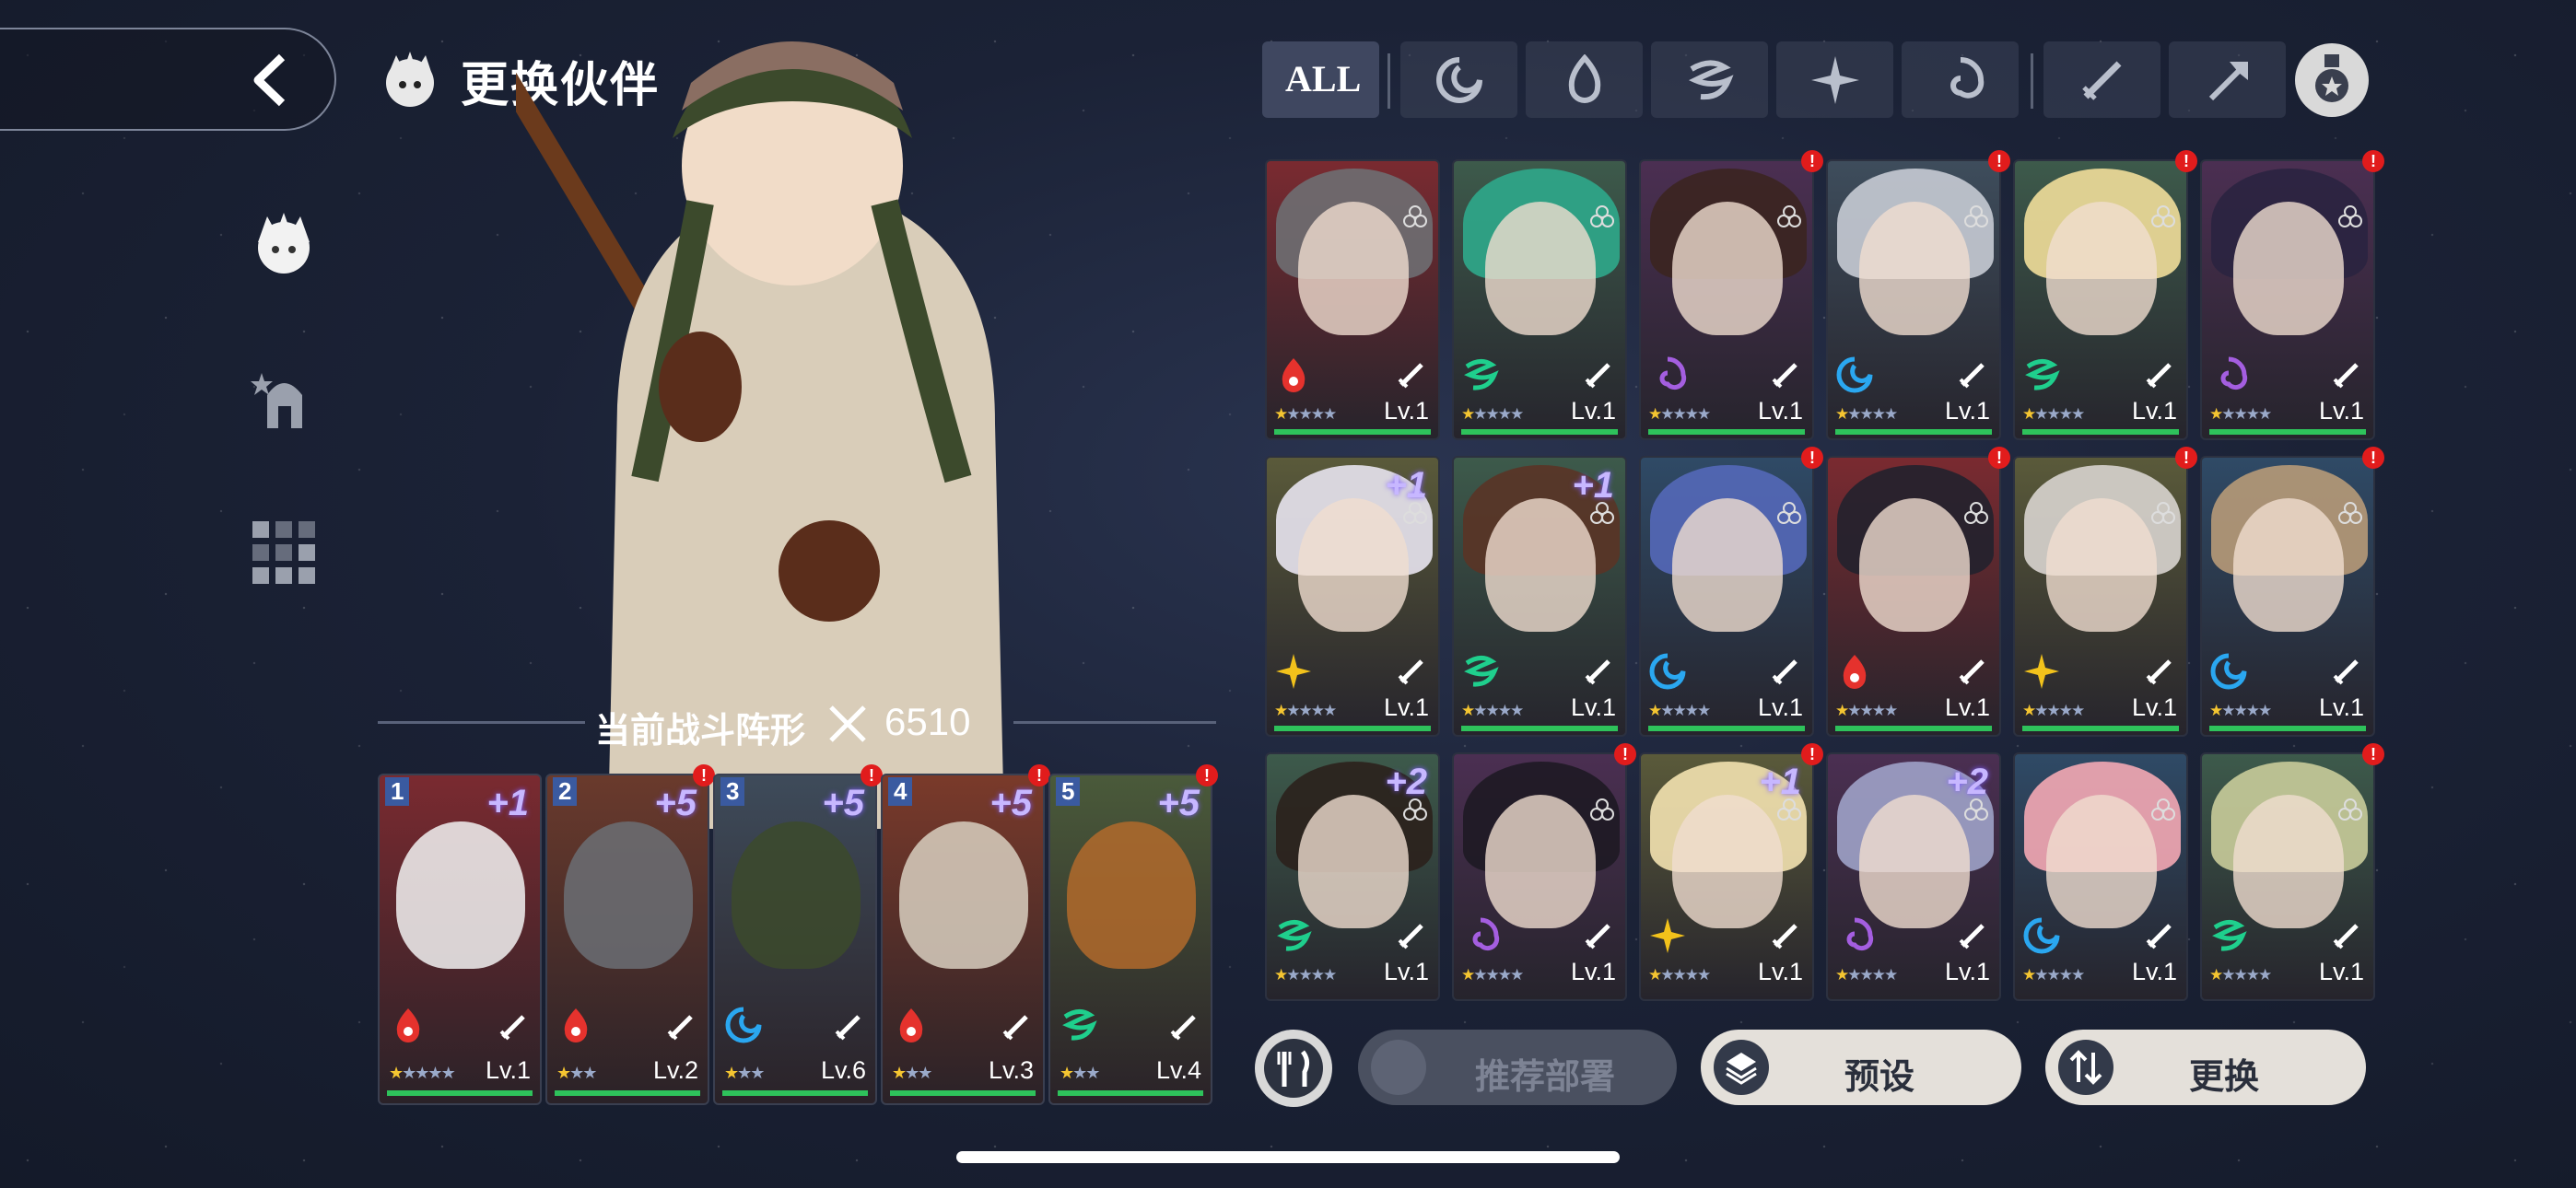  I want to click on home-indicator, so click(1288, 1157).